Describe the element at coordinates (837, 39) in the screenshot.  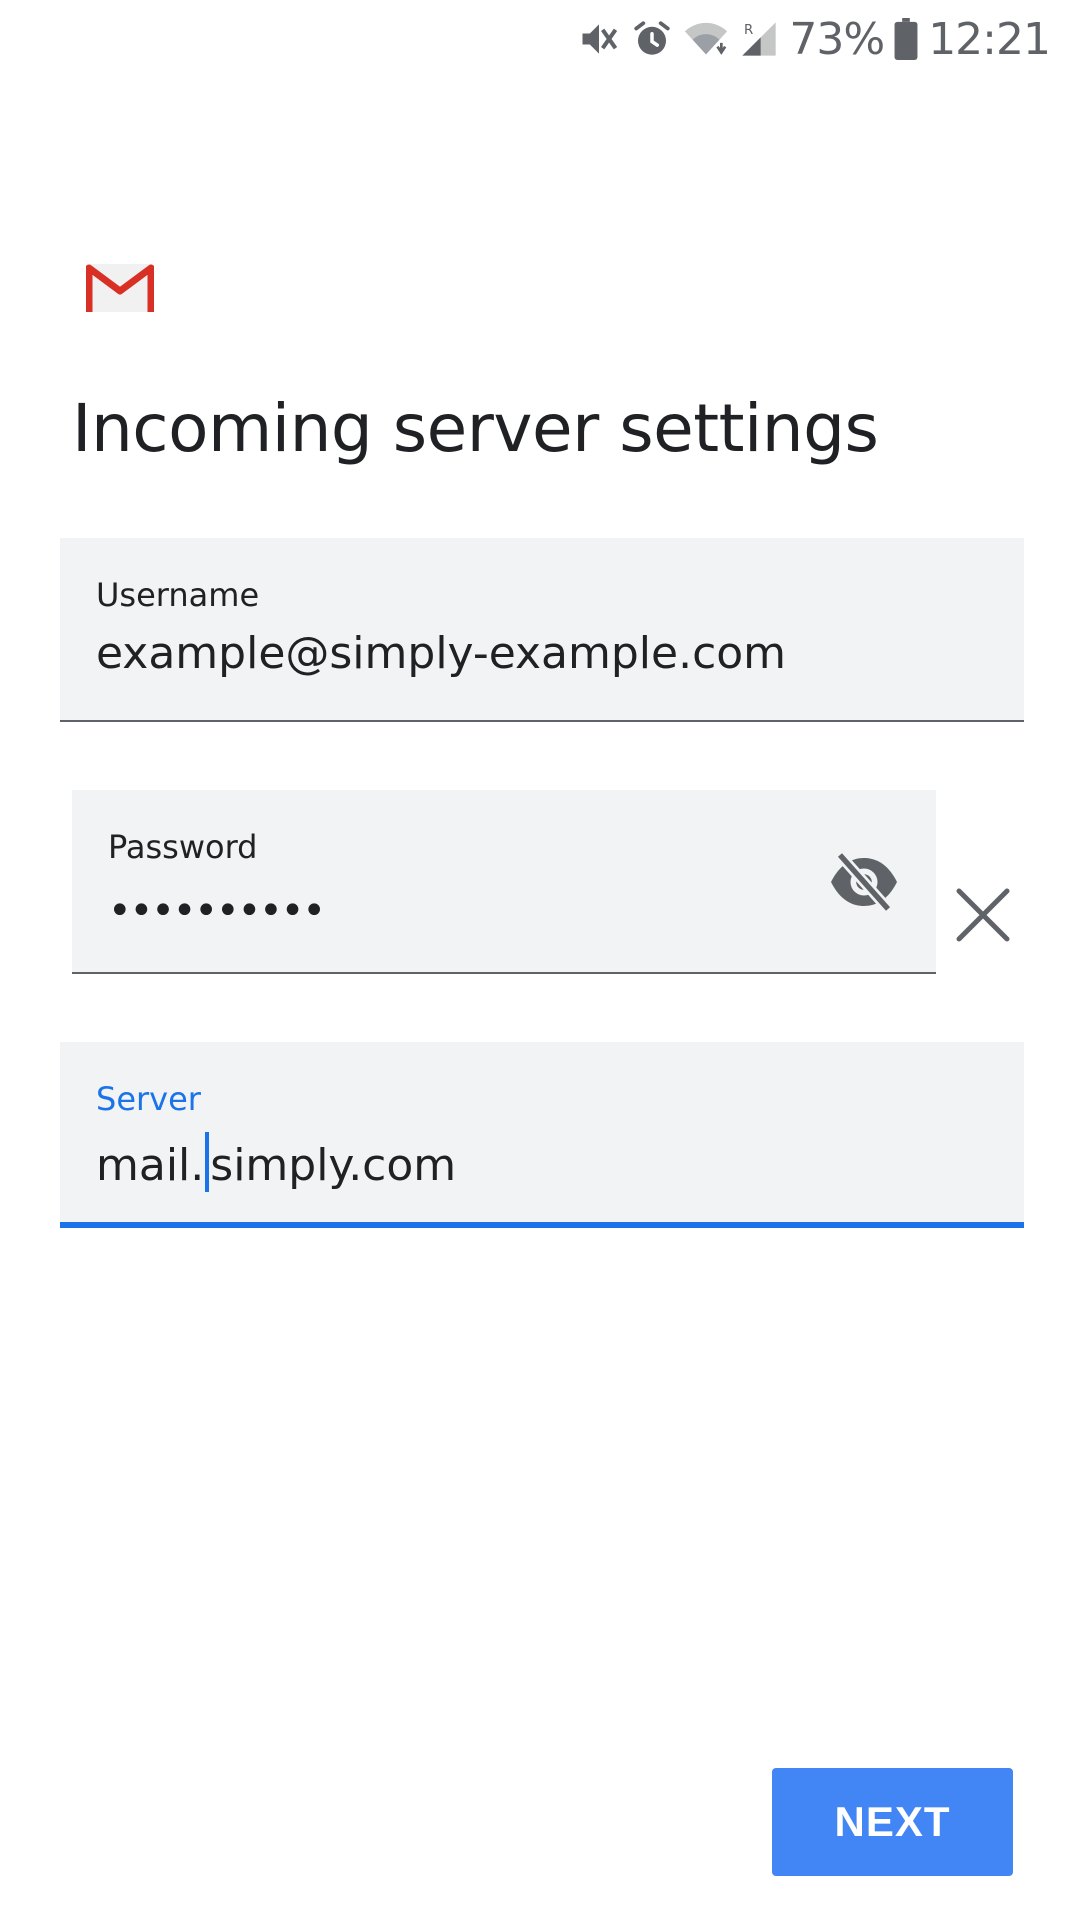
I see `battery-percent: 73%` at that location.